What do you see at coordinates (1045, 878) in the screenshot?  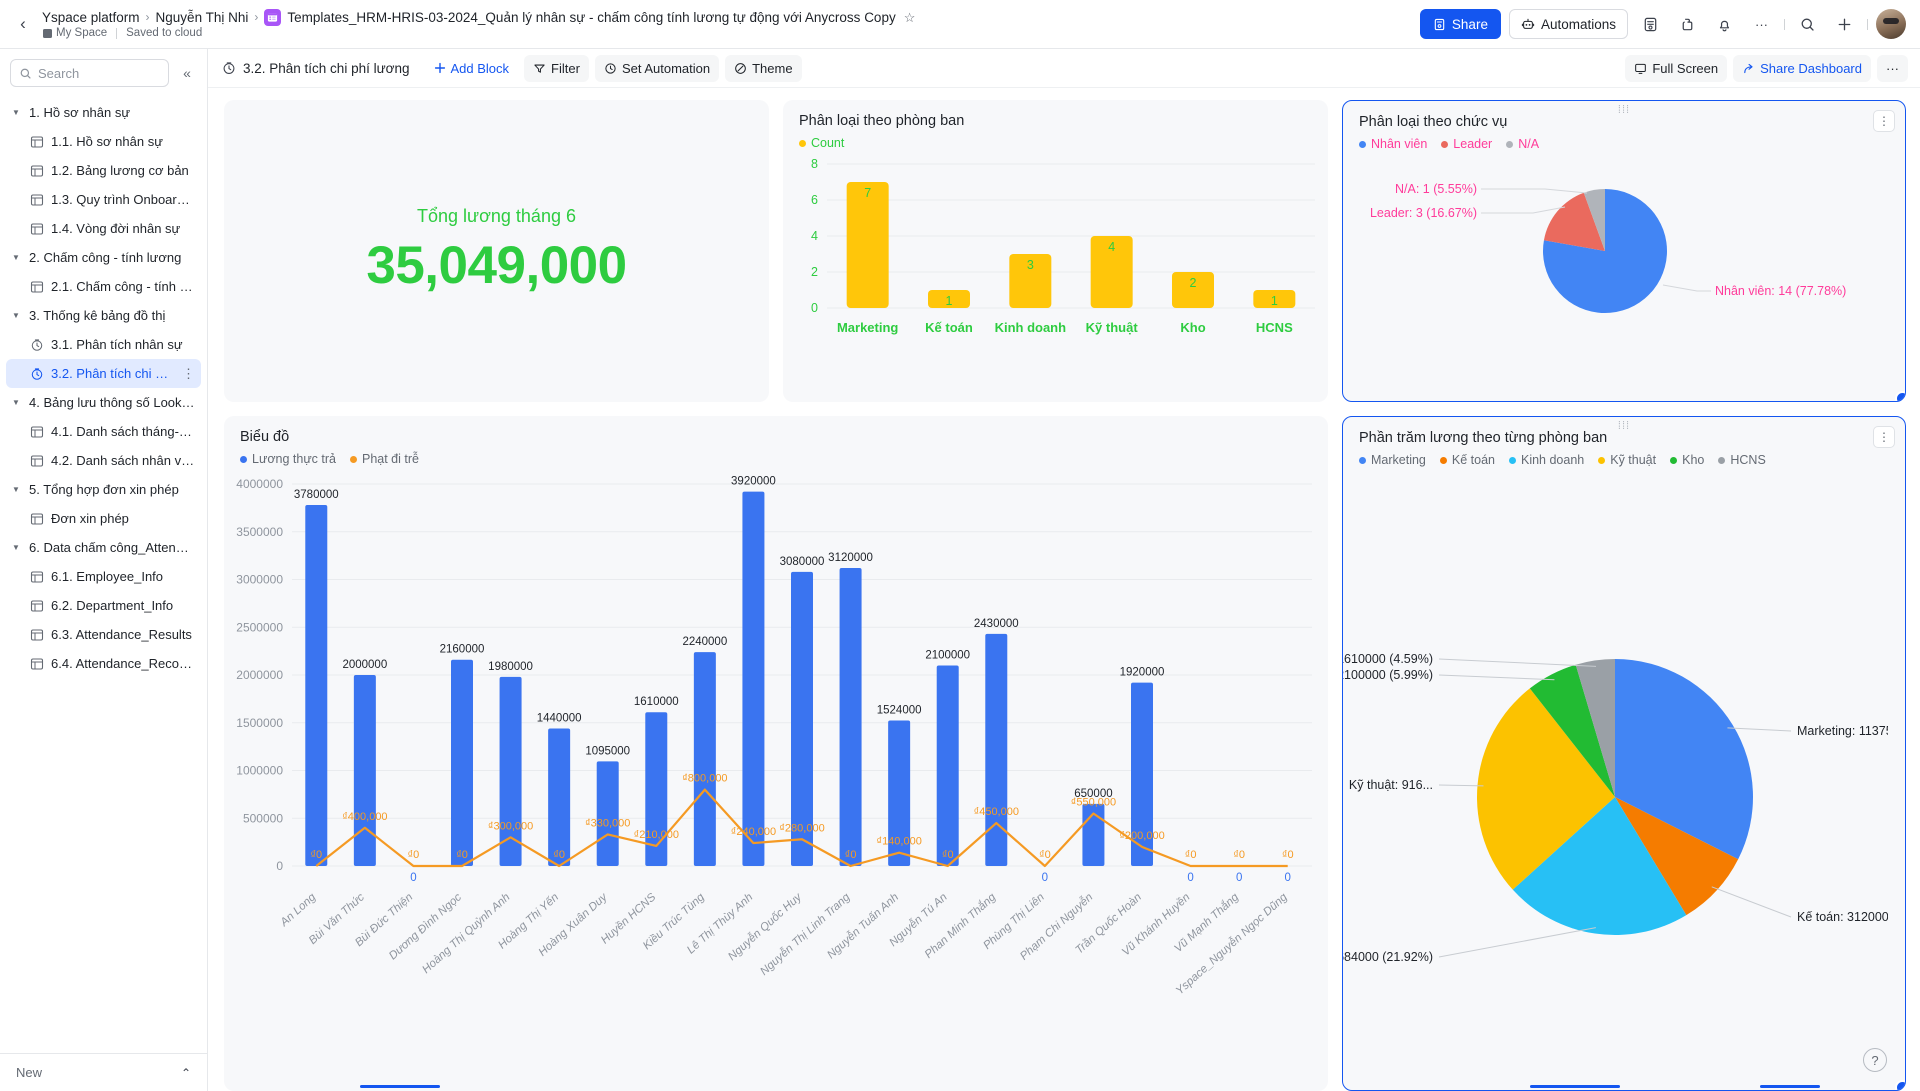 I see `svg-text: 0` at bounding box center [1045, 878].